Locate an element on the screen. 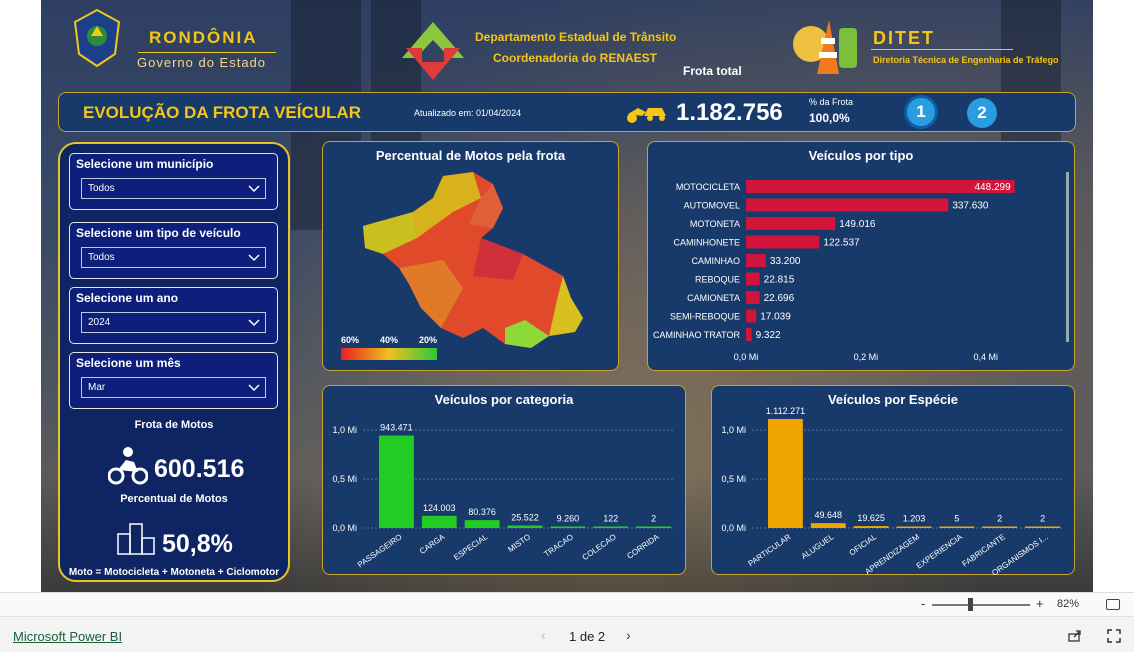 This screenshot has height=652, width=1134. fit-page-icon is located at coordinates (1113, 604).